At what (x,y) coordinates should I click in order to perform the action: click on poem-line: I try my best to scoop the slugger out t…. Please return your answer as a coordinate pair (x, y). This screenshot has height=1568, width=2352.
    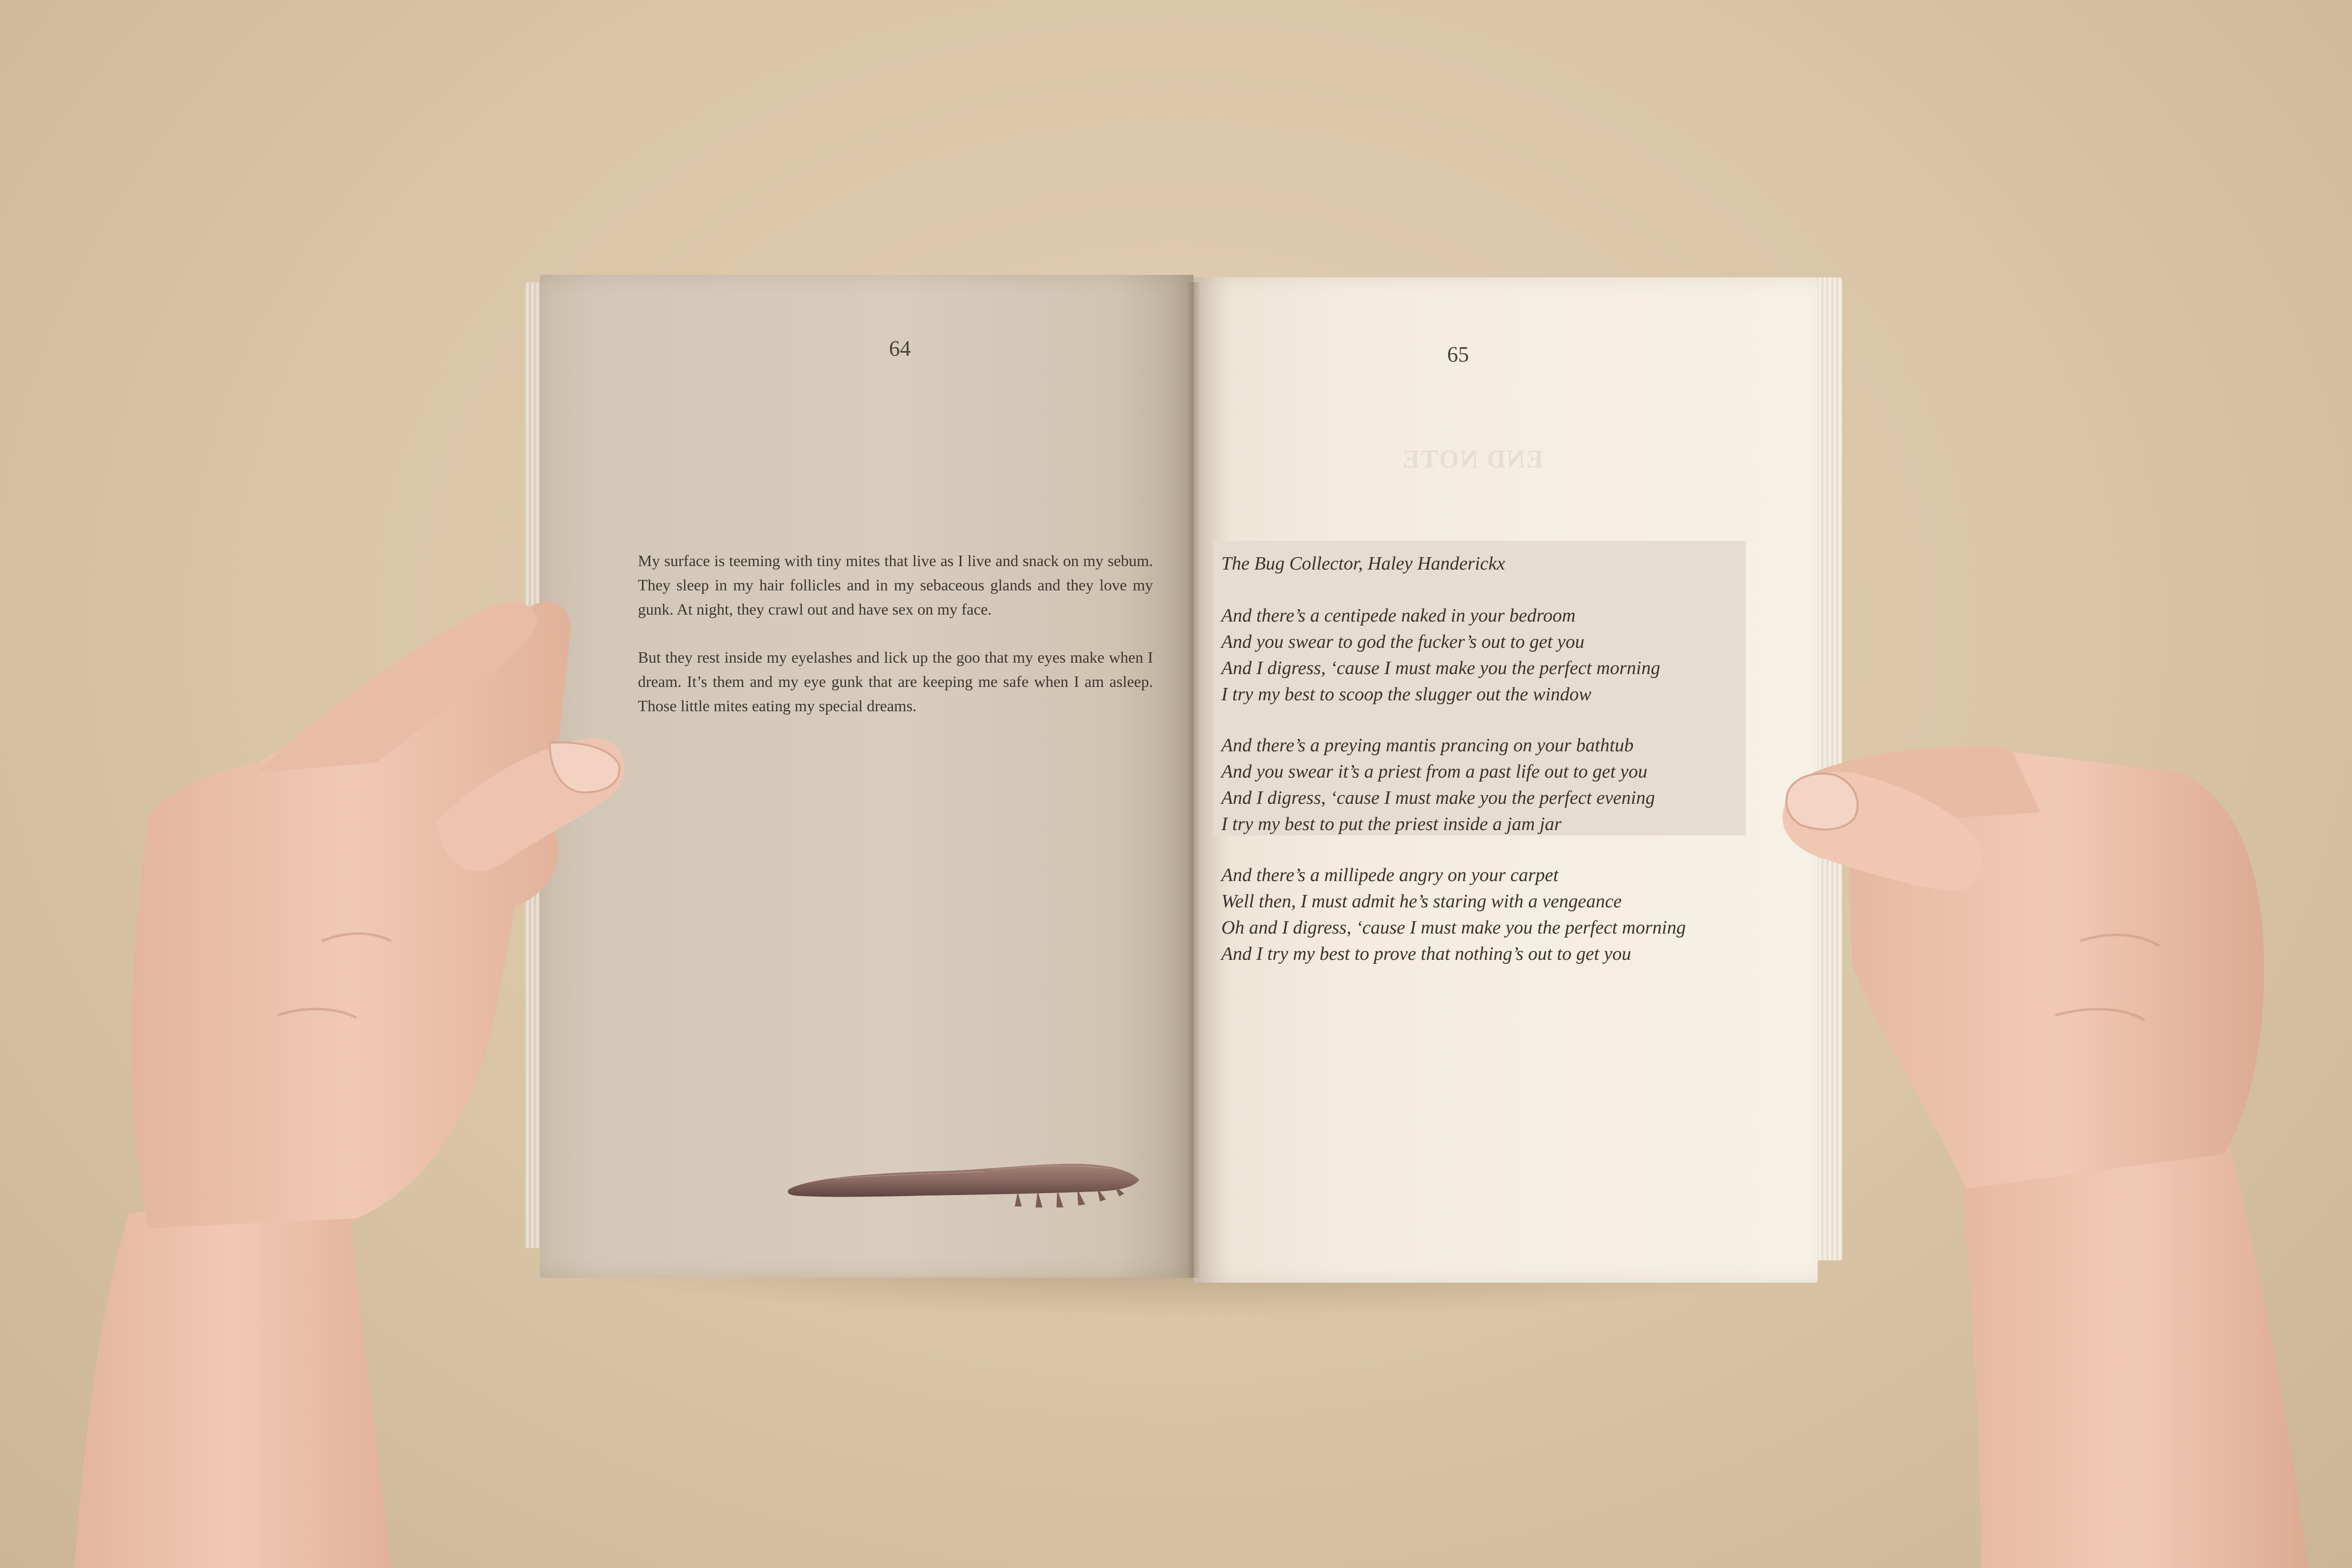
    Looking at the image, I should click on (1407, 695).